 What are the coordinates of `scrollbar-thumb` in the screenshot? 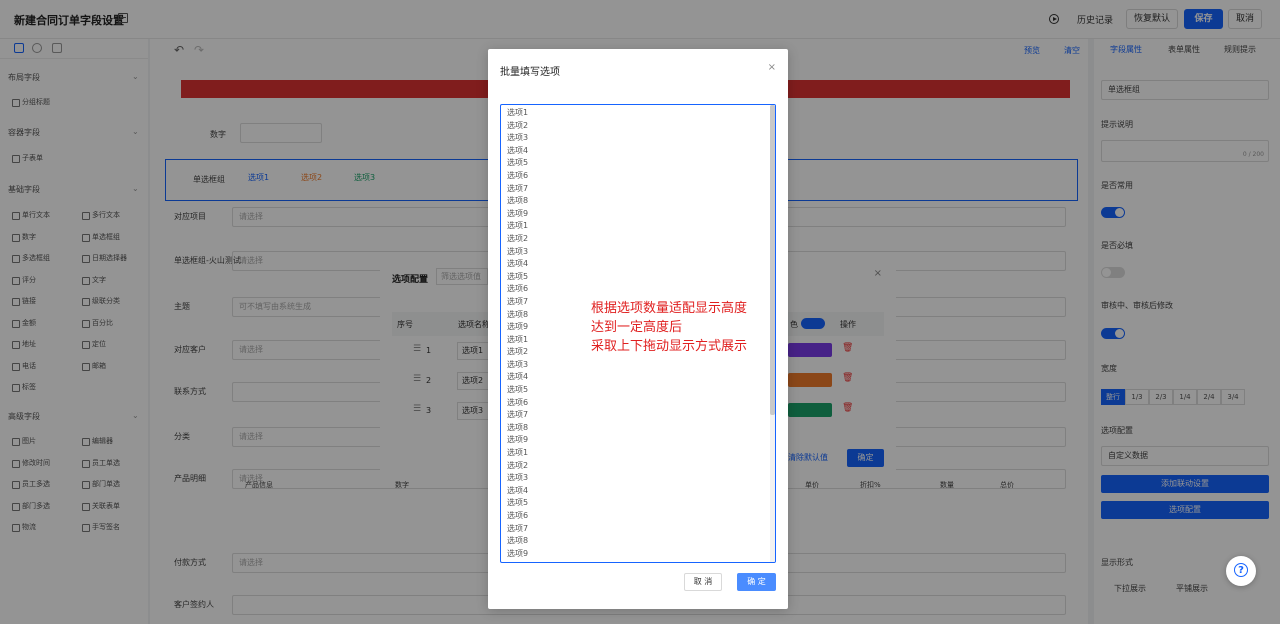 It's located at (772, 260).